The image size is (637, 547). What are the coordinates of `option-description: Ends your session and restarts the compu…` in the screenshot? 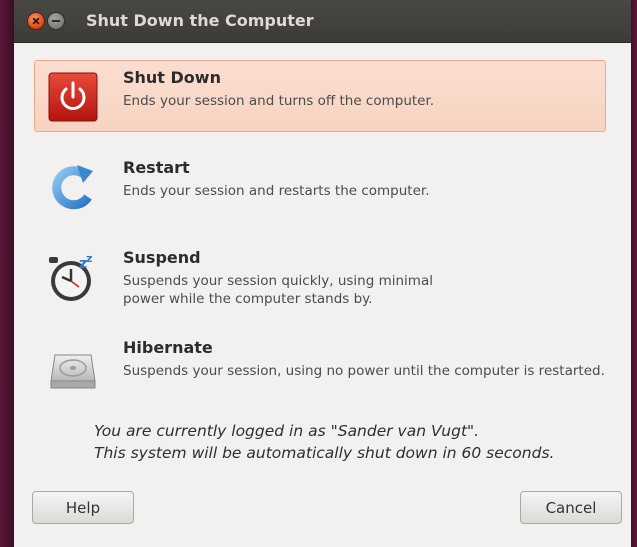 It's located at (276, 191).